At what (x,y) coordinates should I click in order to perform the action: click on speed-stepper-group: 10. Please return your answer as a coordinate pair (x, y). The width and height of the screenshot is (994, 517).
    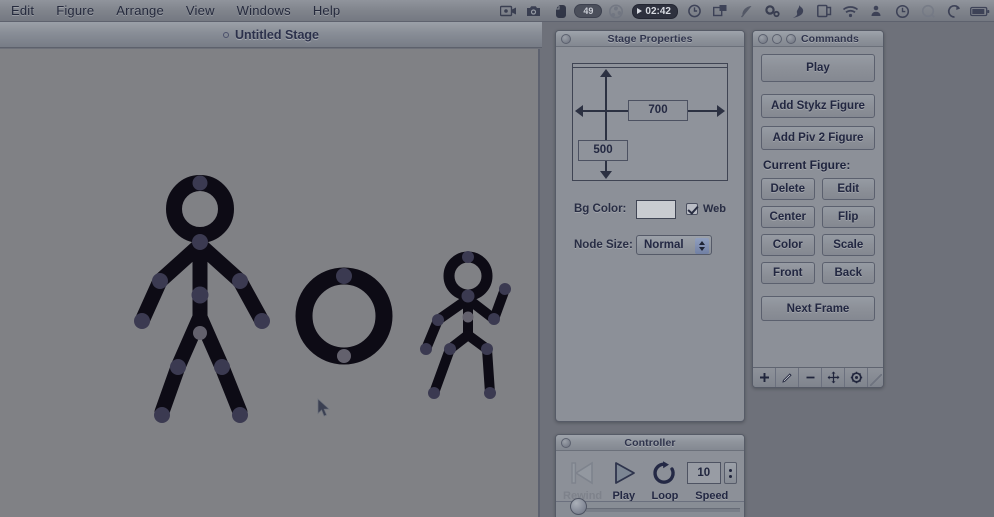
    Looking at the image, I should click on (711, 473).